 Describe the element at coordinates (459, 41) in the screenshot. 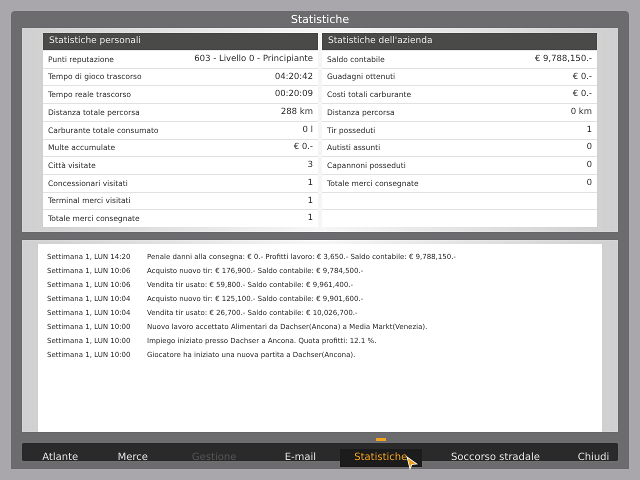

I see `panel-header: Statistiche dell'azienda` at that location.